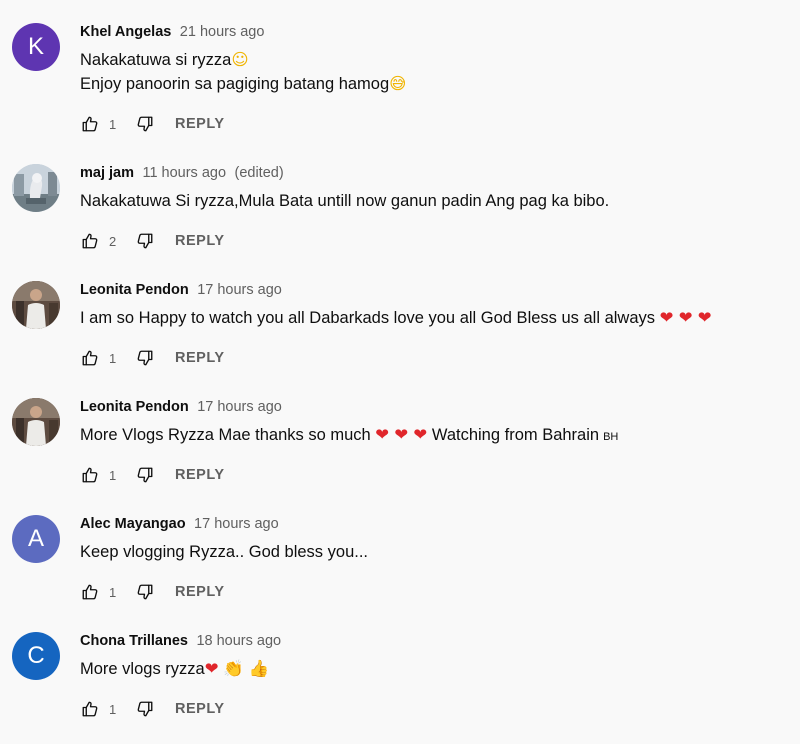 This screenshot has height=744, width=800. What do you see at coordinates (238, 641) in the screenshot?
I see `comment-timestamp: 18 hours ago` at bounding box center [238, 641].